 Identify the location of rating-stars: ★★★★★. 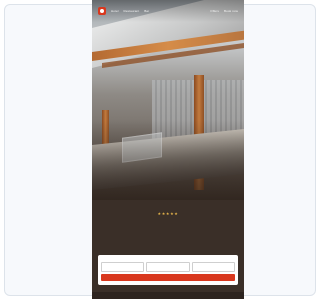
(168, 213).